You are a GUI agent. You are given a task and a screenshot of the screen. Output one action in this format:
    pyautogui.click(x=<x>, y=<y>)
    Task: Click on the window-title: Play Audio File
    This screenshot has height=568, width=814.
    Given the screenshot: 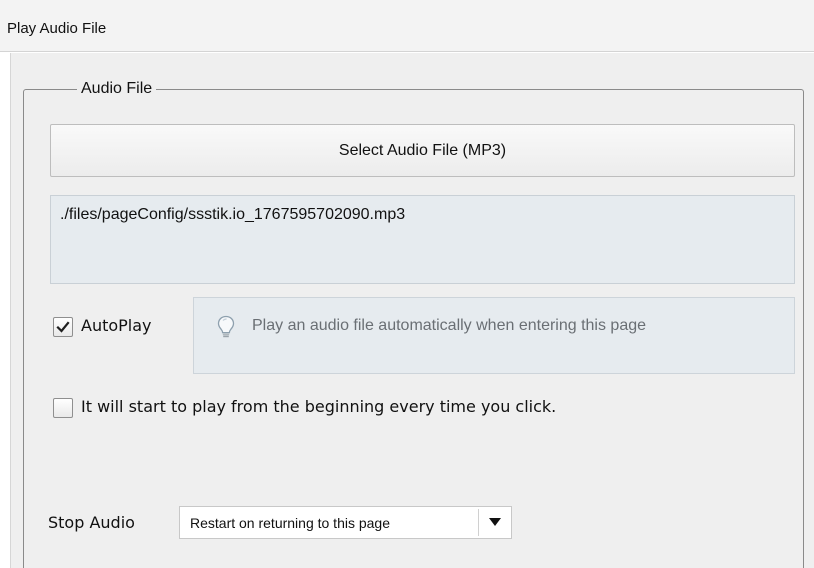 What is the action you would take?
    pyautogui.click(x=57, y=28)
    